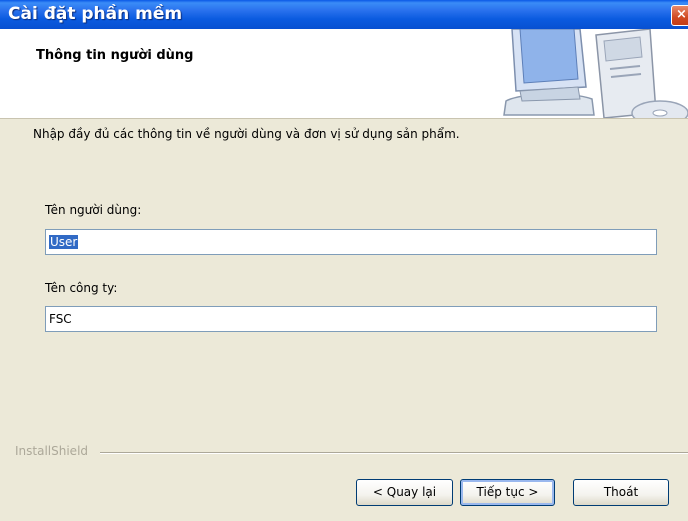 The height and width of the screenshot is (521, 688). I want to click on close-icon: ×, so click(679, 15).